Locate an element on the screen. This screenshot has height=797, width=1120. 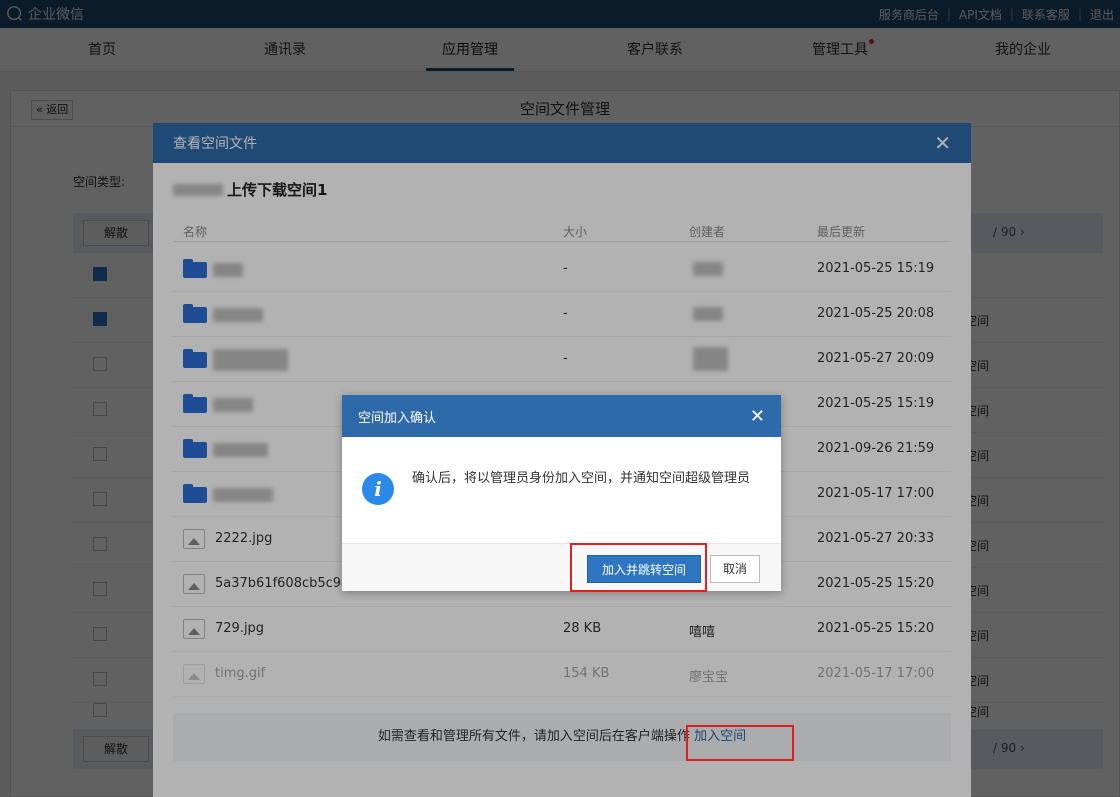
confirm-message: 确认后，将以管理员身份加入空间，并通知空间超级管理员 is located at coordinates (581, 478).